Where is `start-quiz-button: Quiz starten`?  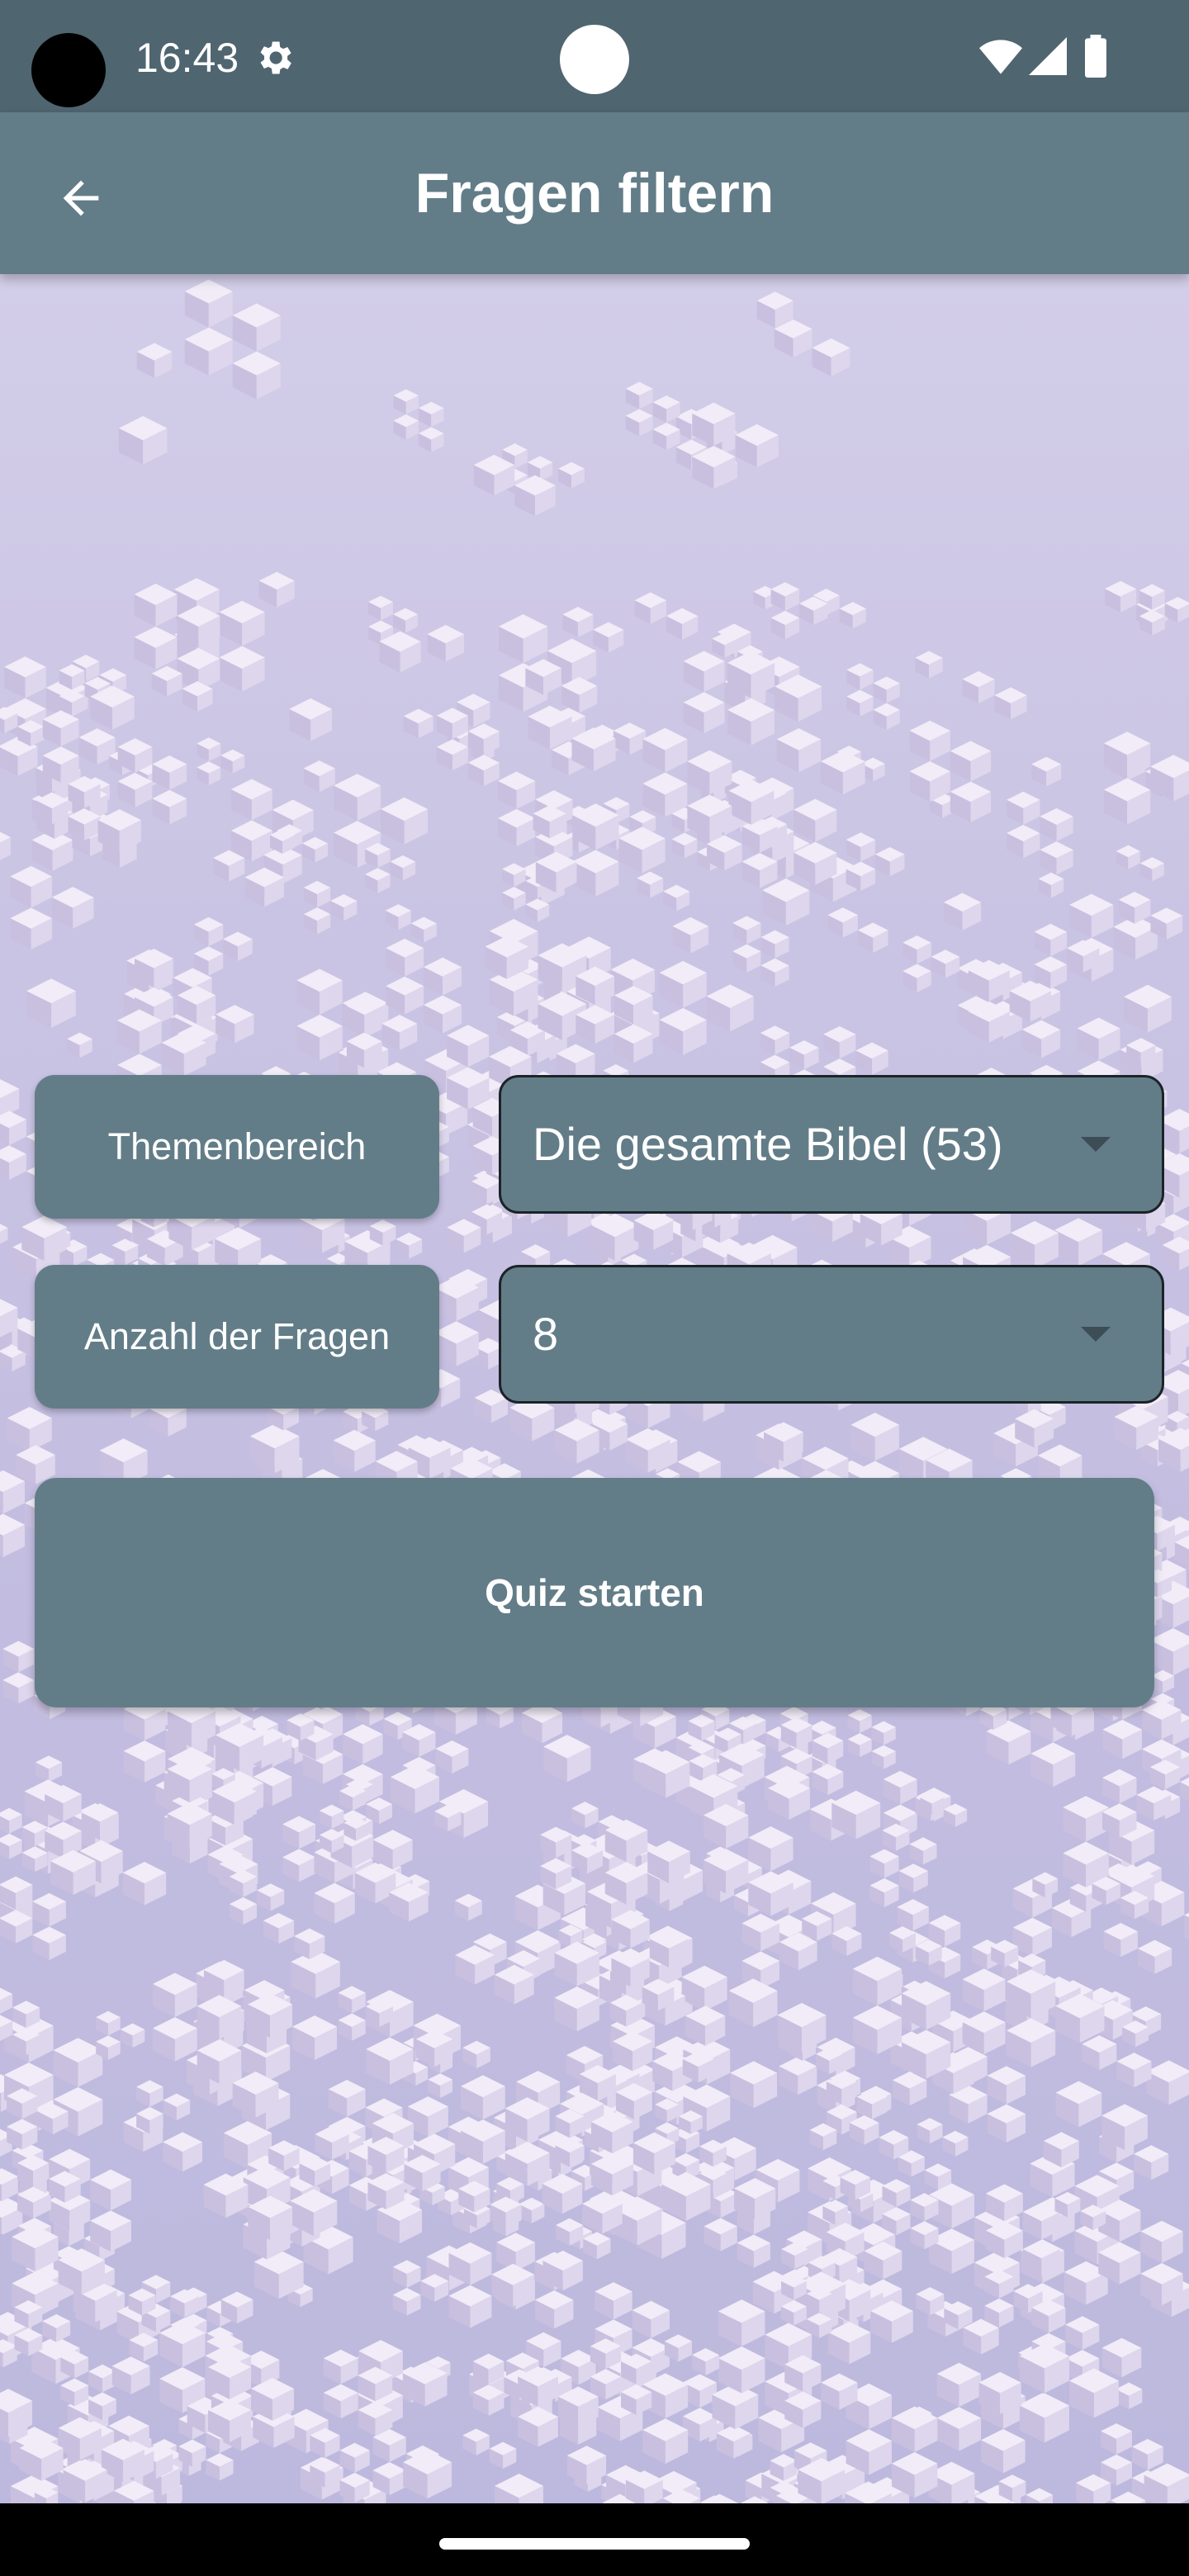 start-quiz-button: Quiz starten is located at coordinates (594, 1592).